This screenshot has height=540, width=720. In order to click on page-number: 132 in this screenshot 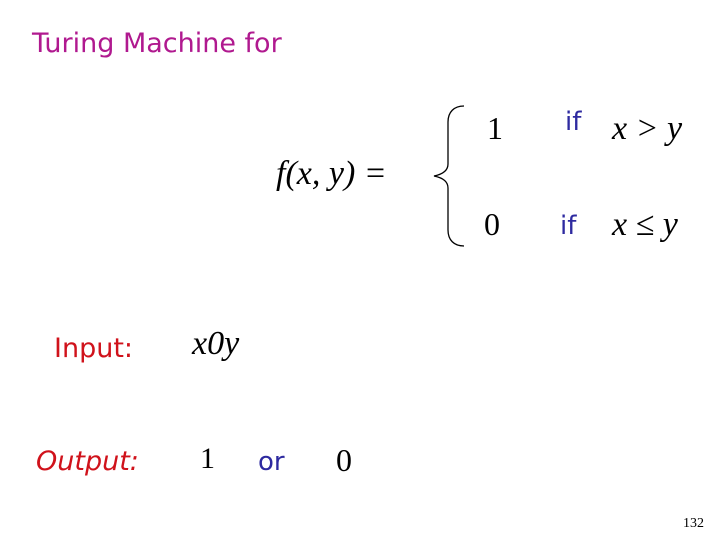, I will do `click(693, 523)`.